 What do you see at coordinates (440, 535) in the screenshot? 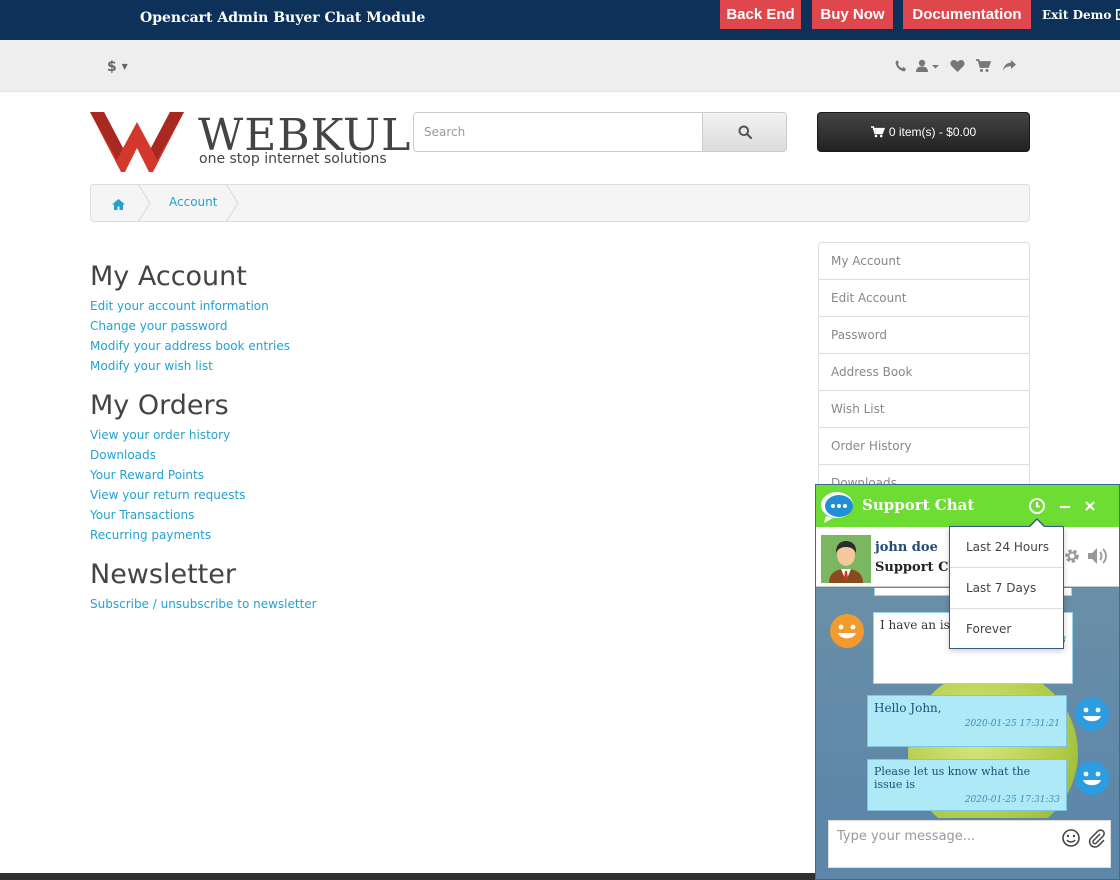
I see `recurring-payments-link: Recurring payments` at bounding box center [440, 535].